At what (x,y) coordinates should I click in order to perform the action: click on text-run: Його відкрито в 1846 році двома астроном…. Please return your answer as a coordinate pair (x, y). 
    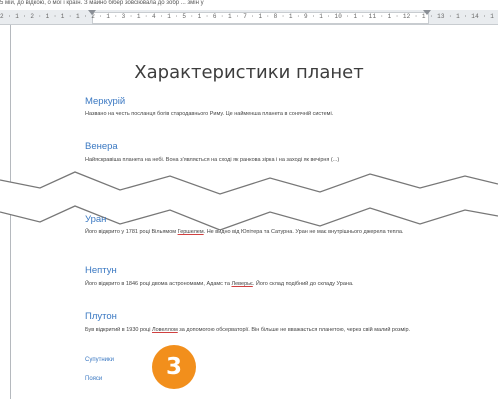
    Looking at the image, I should click on (158, 284).